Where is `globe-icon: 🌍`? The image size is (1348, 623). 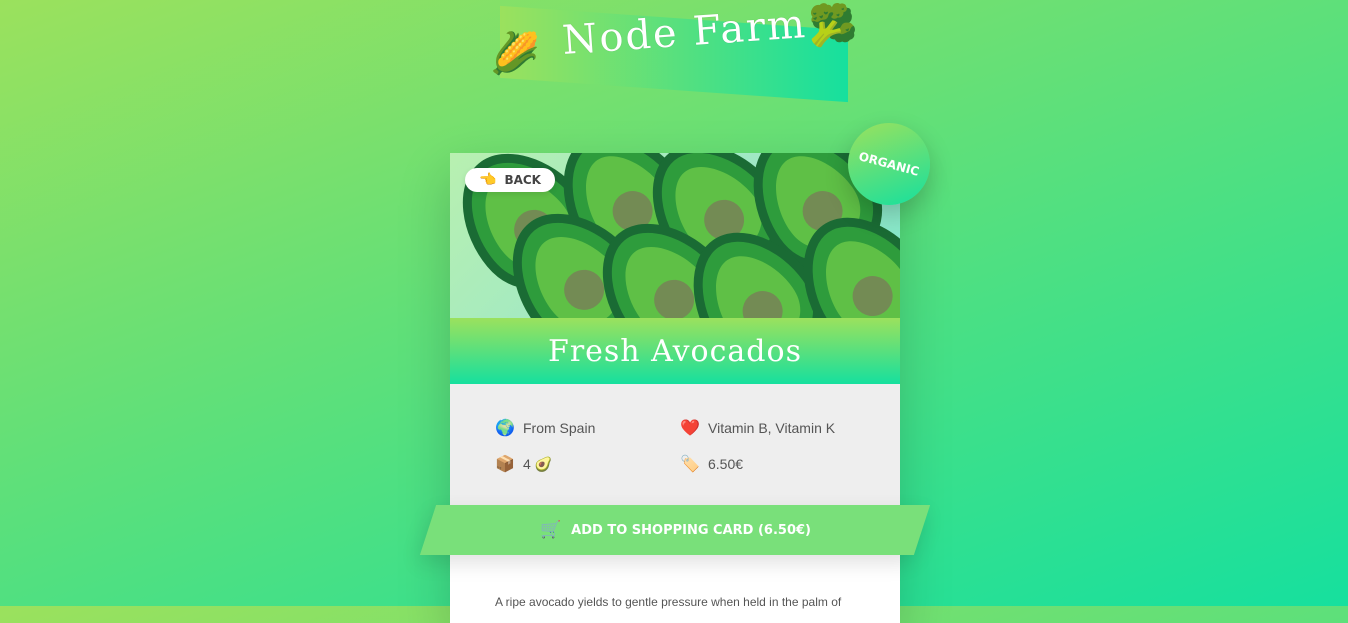
globe-icon: 🌍 is located at coordinates (505, 428).